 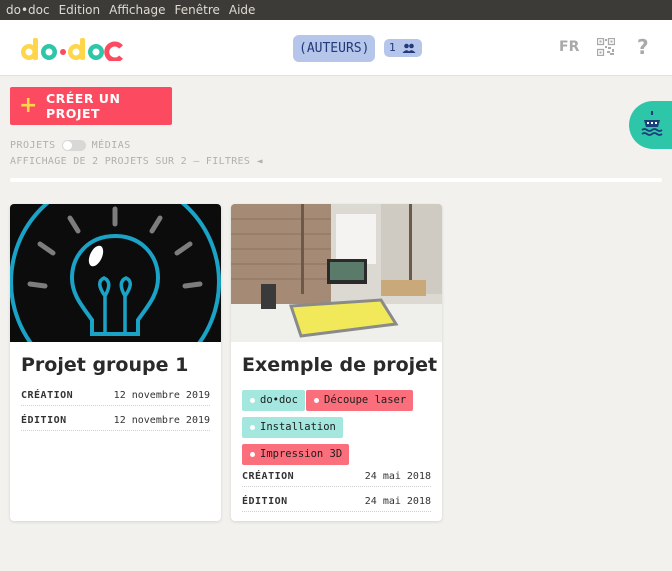 What do you see at coordinates (33, 145) in the screenshot?
I see `projects-toggle-label: PROJETS` at bounding box center [33, 145].